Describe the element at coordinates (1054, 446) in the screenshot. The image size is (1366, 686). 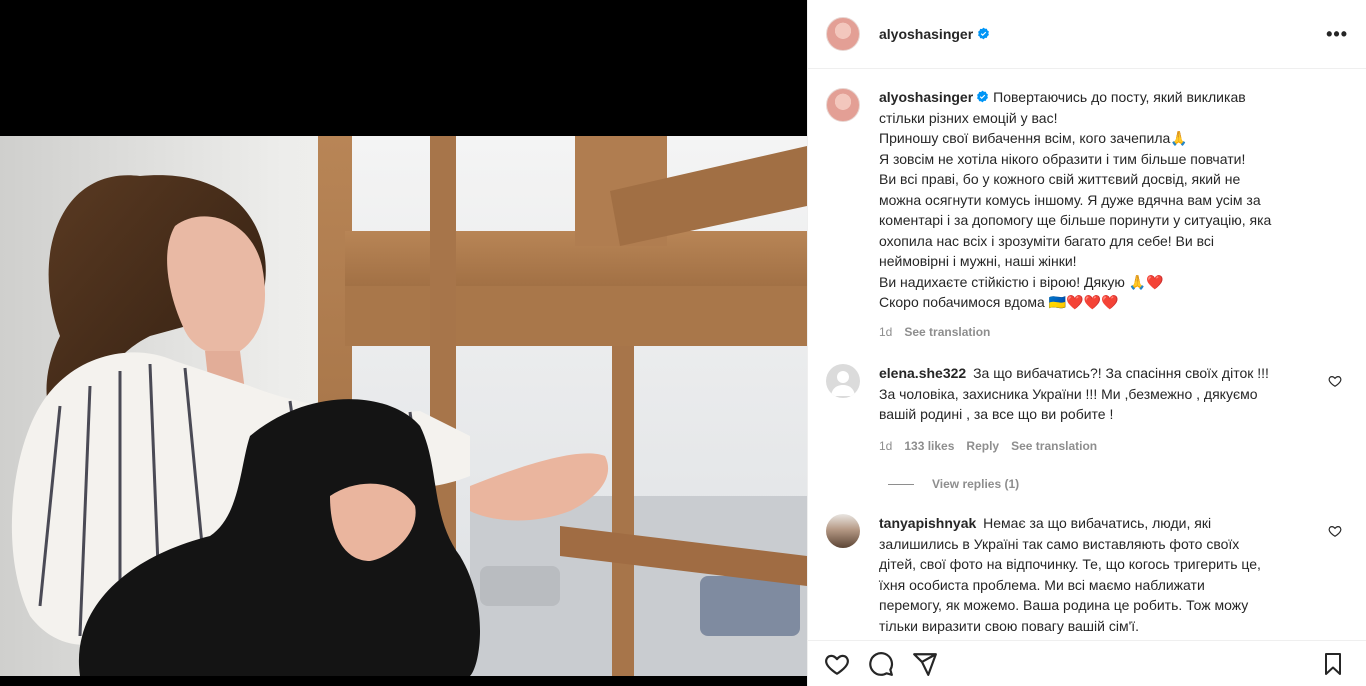
I see `comment-see-translation-button: See translation` at that location.